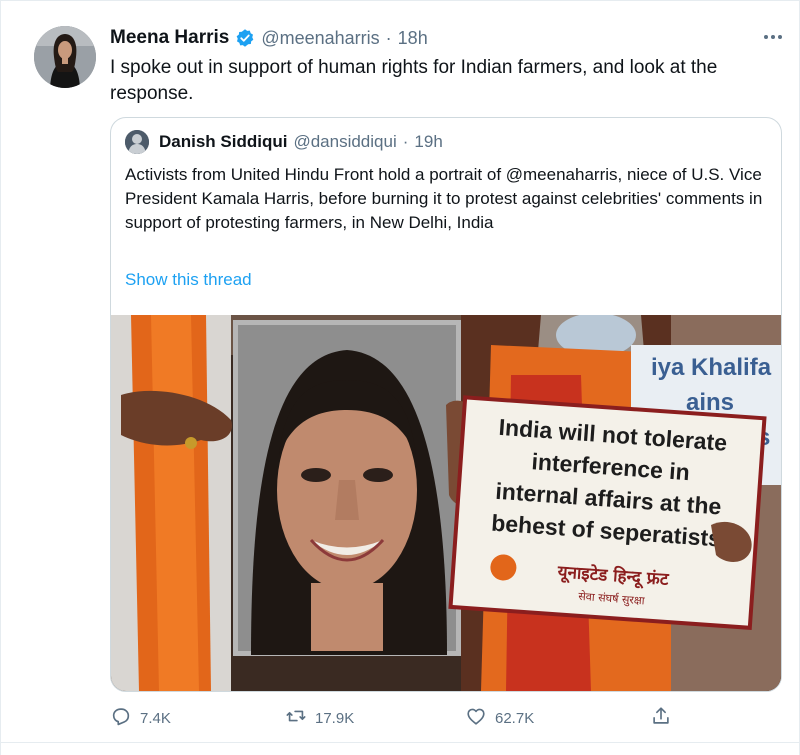  I want to click on frame-top-border, so click(400, 0).